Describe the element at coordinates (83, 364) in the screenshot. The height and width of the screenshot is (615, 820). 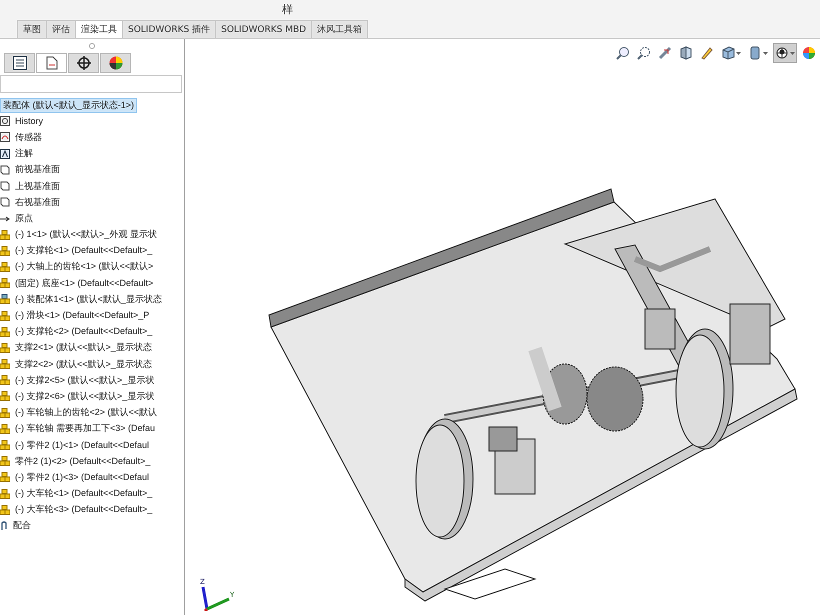
I see `tree-item: 支撑2<2> (默认<<默认>_显示状态` at that location.